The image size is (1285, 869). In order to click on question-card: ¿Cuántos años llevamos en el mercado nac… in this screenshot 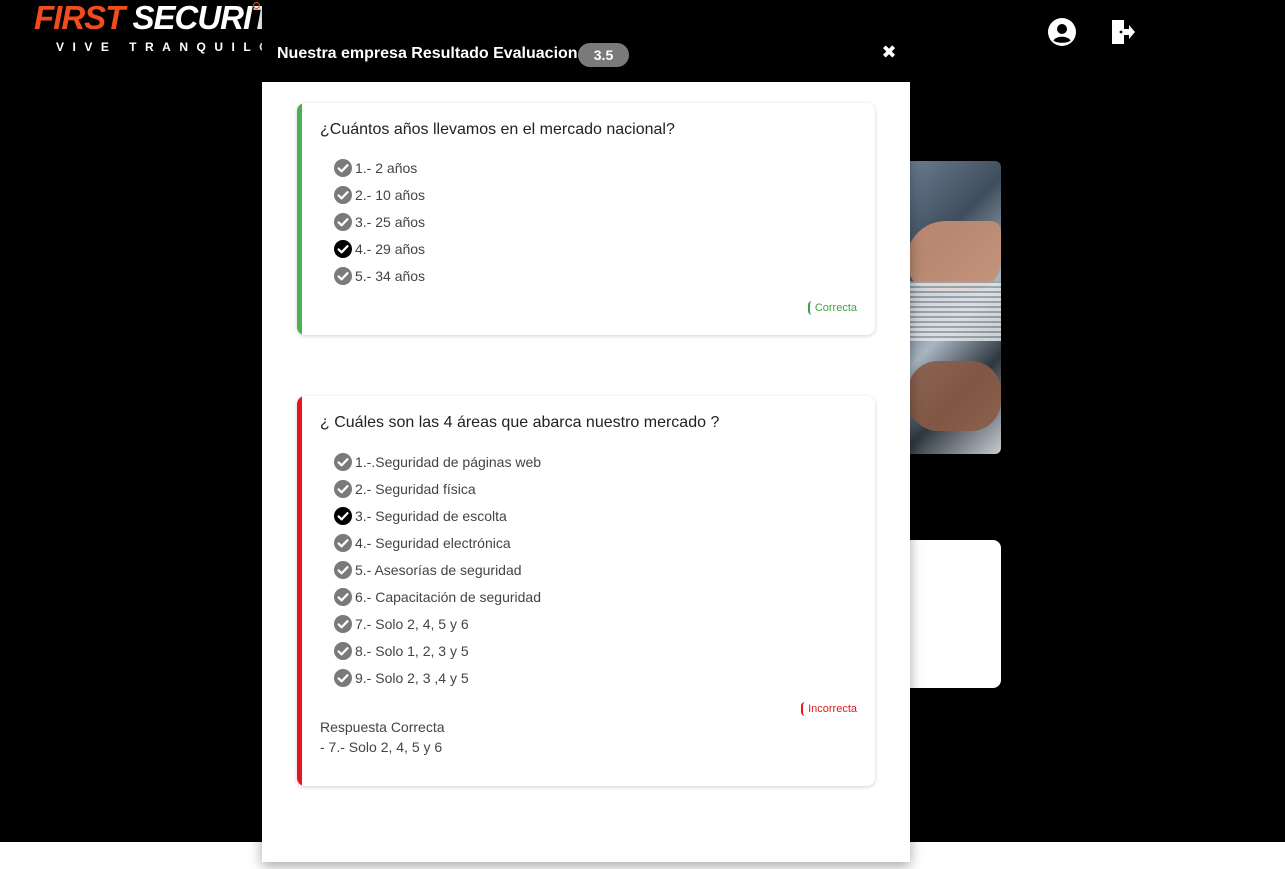, I will do `click(586, 219)`.